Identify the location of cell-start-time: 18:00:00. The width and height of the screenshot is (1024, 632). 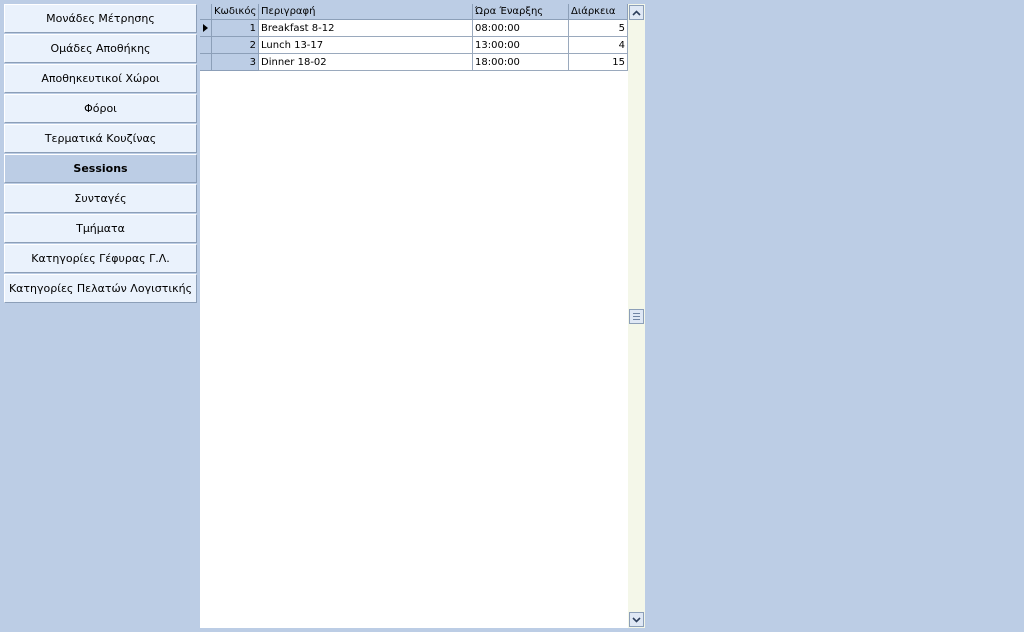
(521, 62).